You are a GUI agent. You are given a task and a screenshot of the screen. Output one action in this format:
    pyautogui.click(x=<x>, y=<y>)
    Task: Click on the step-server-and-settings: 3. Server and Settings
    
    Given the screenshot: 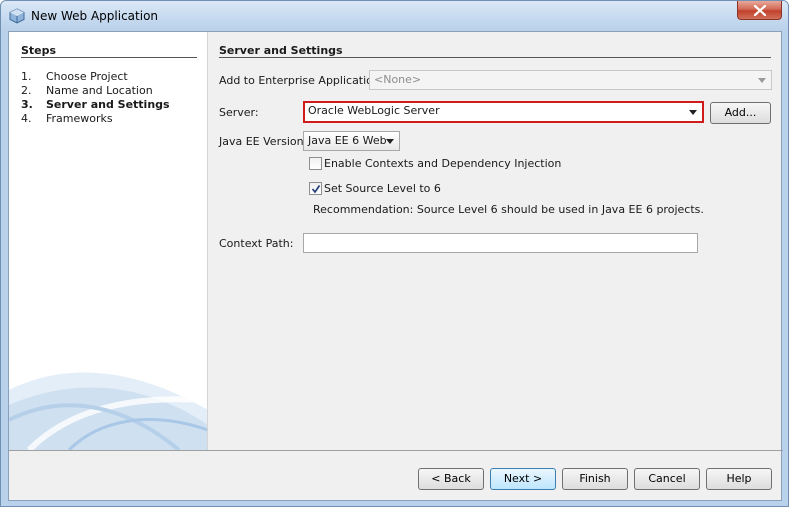 What is the action you would take?
    pyautogui.click(x=95, y=104)
    